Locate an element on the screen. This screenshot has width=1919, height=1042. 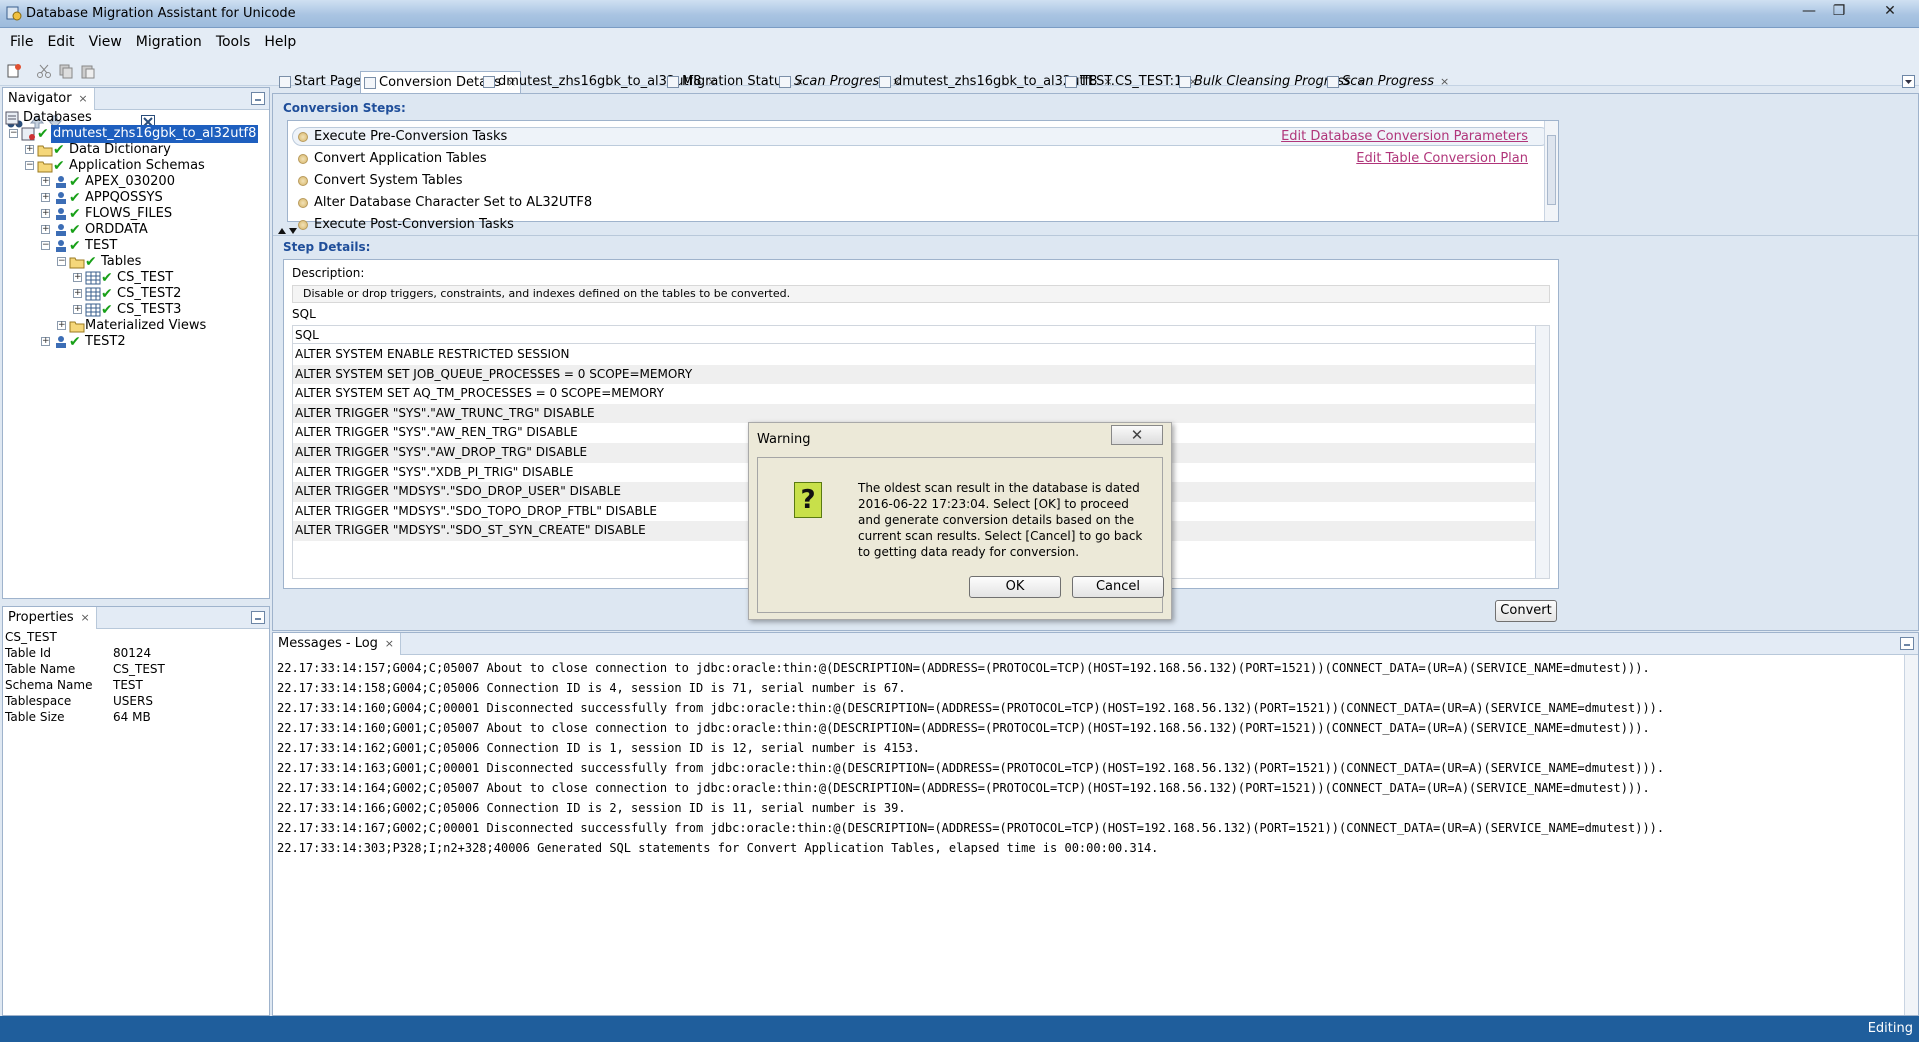
object-name: CS_TEST is located at coordinates (31, 637).